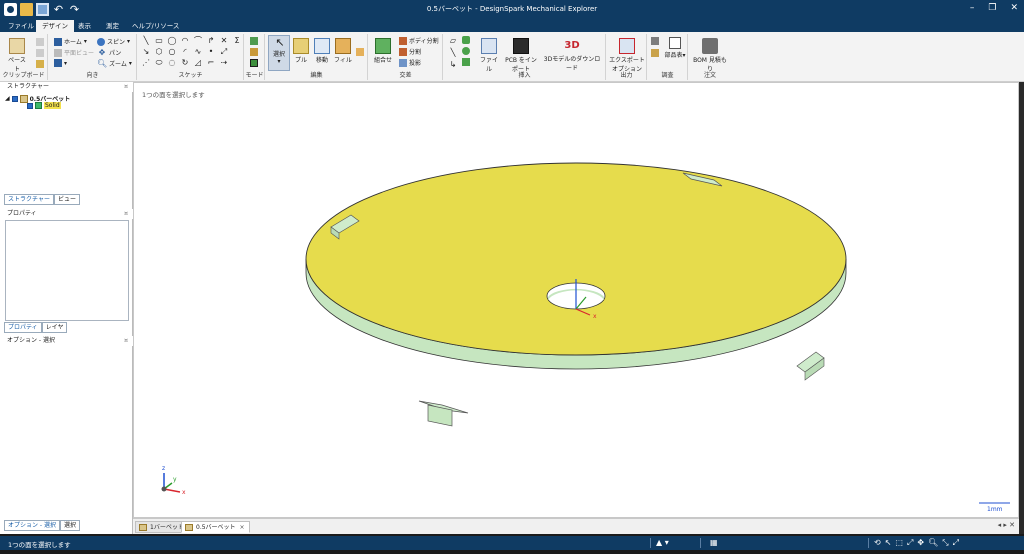 Image resolution: width=1024 pixels, height=554 pixels. What do you see at coordinates (185, 40) in the screenshot?
I see `arc-icon: ◠` at bounding box center [185, 40].